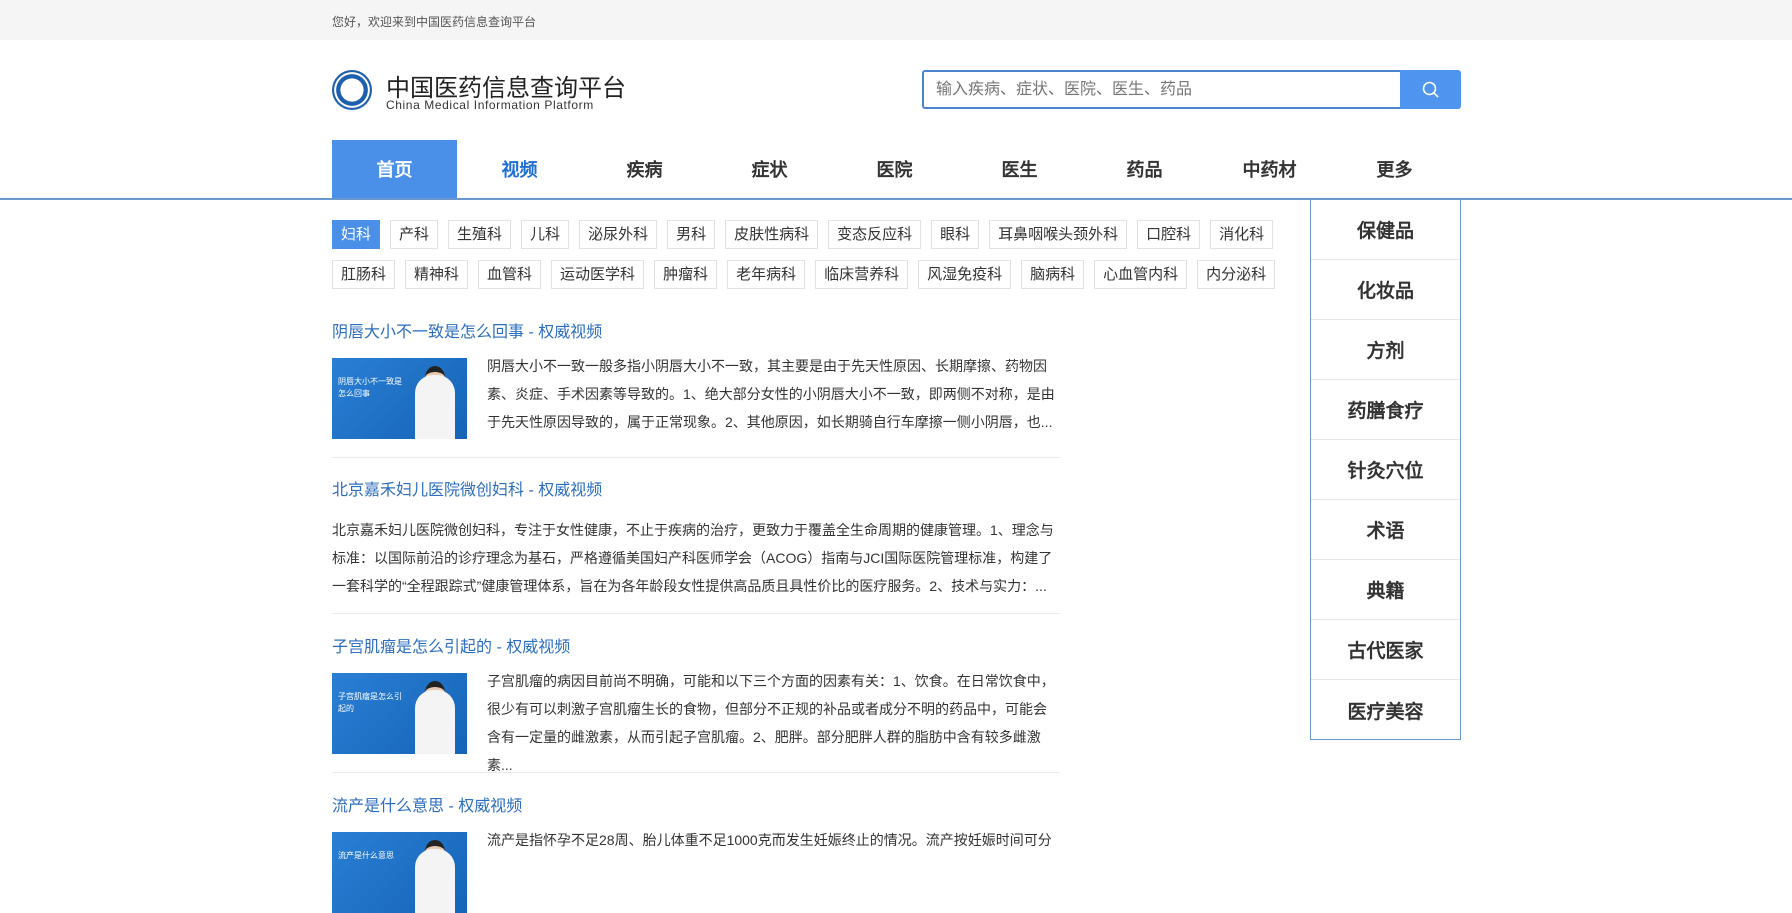 The image size is (1792, 913). Describe the element at coordinates (370, 702) in the screenshot. I see `thumbnail-caption: 子宫肌瘤是怎么引起的` at that location.